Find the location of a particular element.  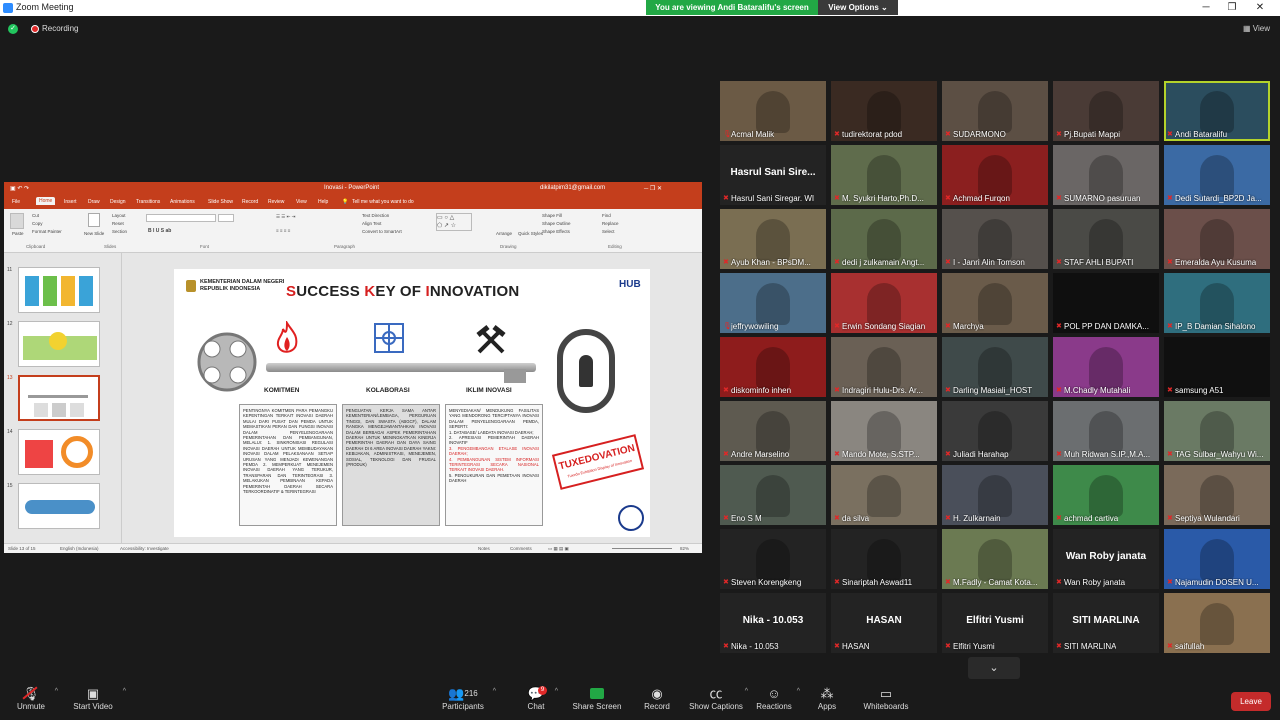

find-button: Find is located at coordinates (606, 215).